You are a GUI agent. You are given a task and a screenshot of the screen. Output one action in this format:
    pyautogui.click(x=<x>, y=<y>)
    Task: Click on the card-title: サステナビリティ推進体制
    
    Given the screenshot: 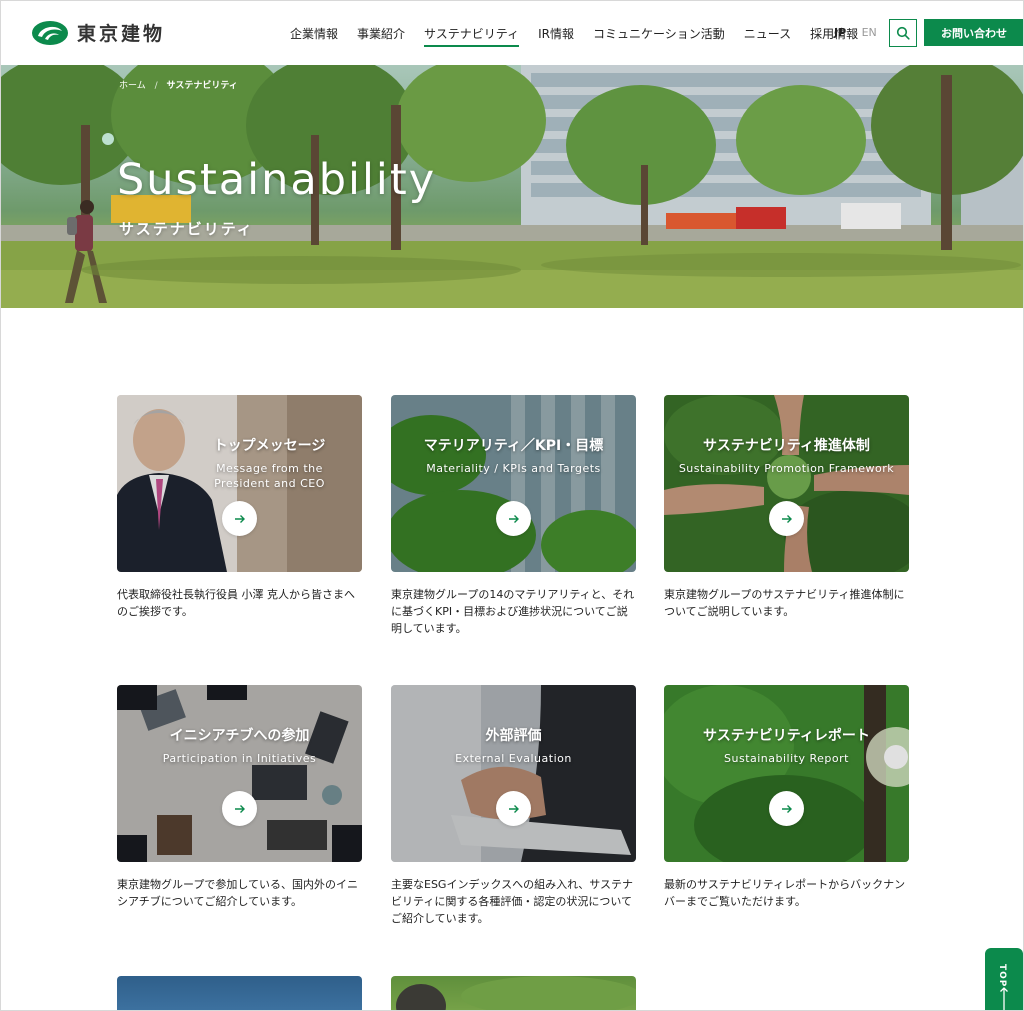 What is the action you would take?
    pyautogui.click(x=786, y=446)
    